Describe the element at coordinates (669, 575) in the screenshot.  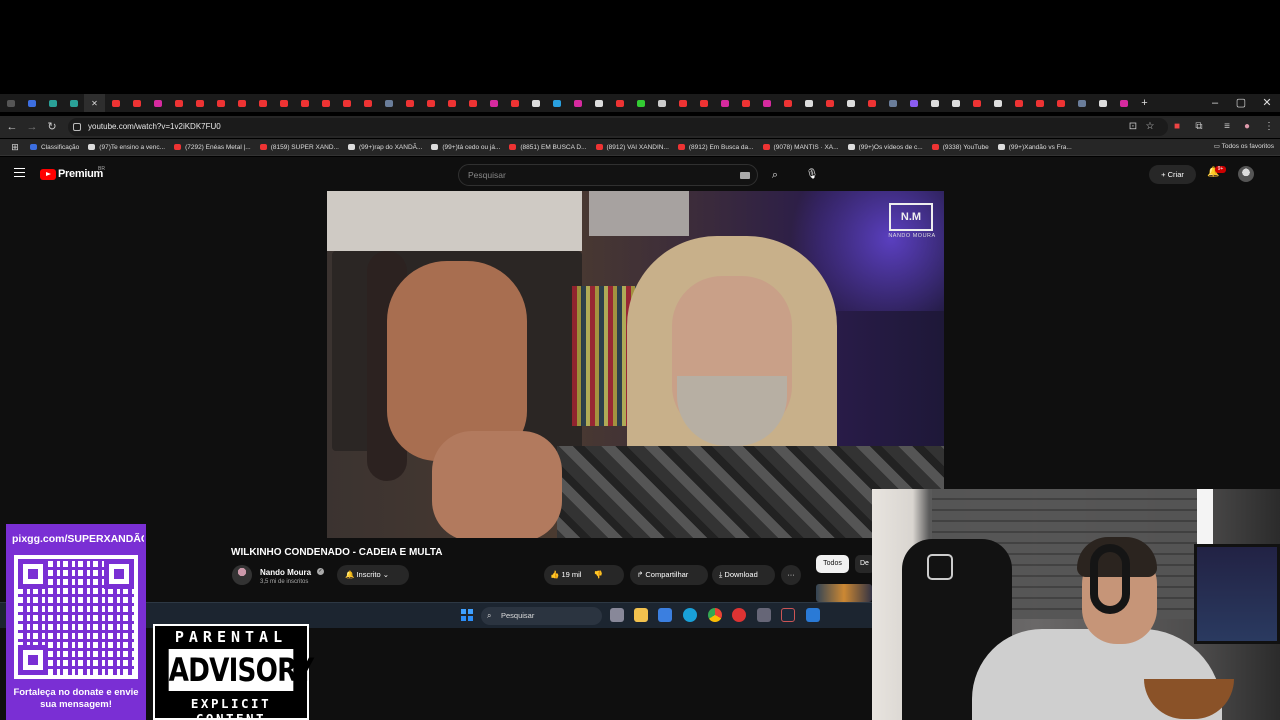
I see `share-button: ↱ Compartilhar` at that location.